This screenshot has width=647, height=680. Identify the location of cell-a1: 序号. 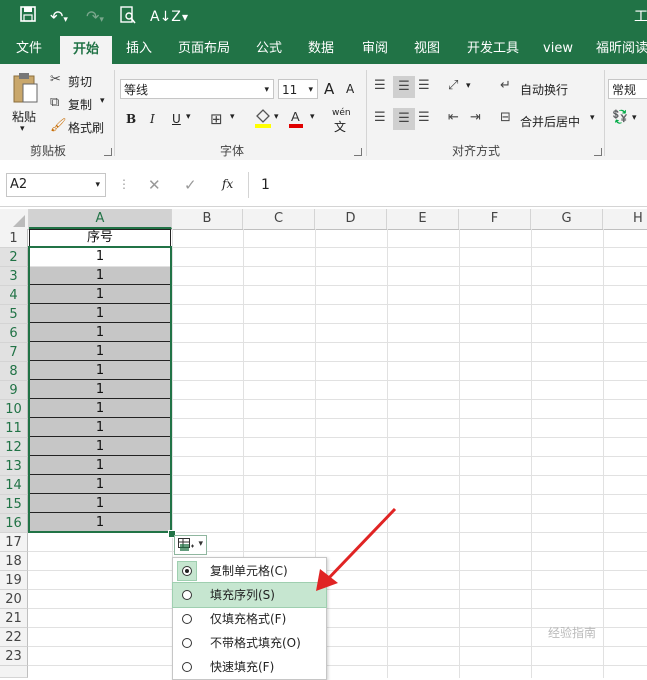
(100, 238).